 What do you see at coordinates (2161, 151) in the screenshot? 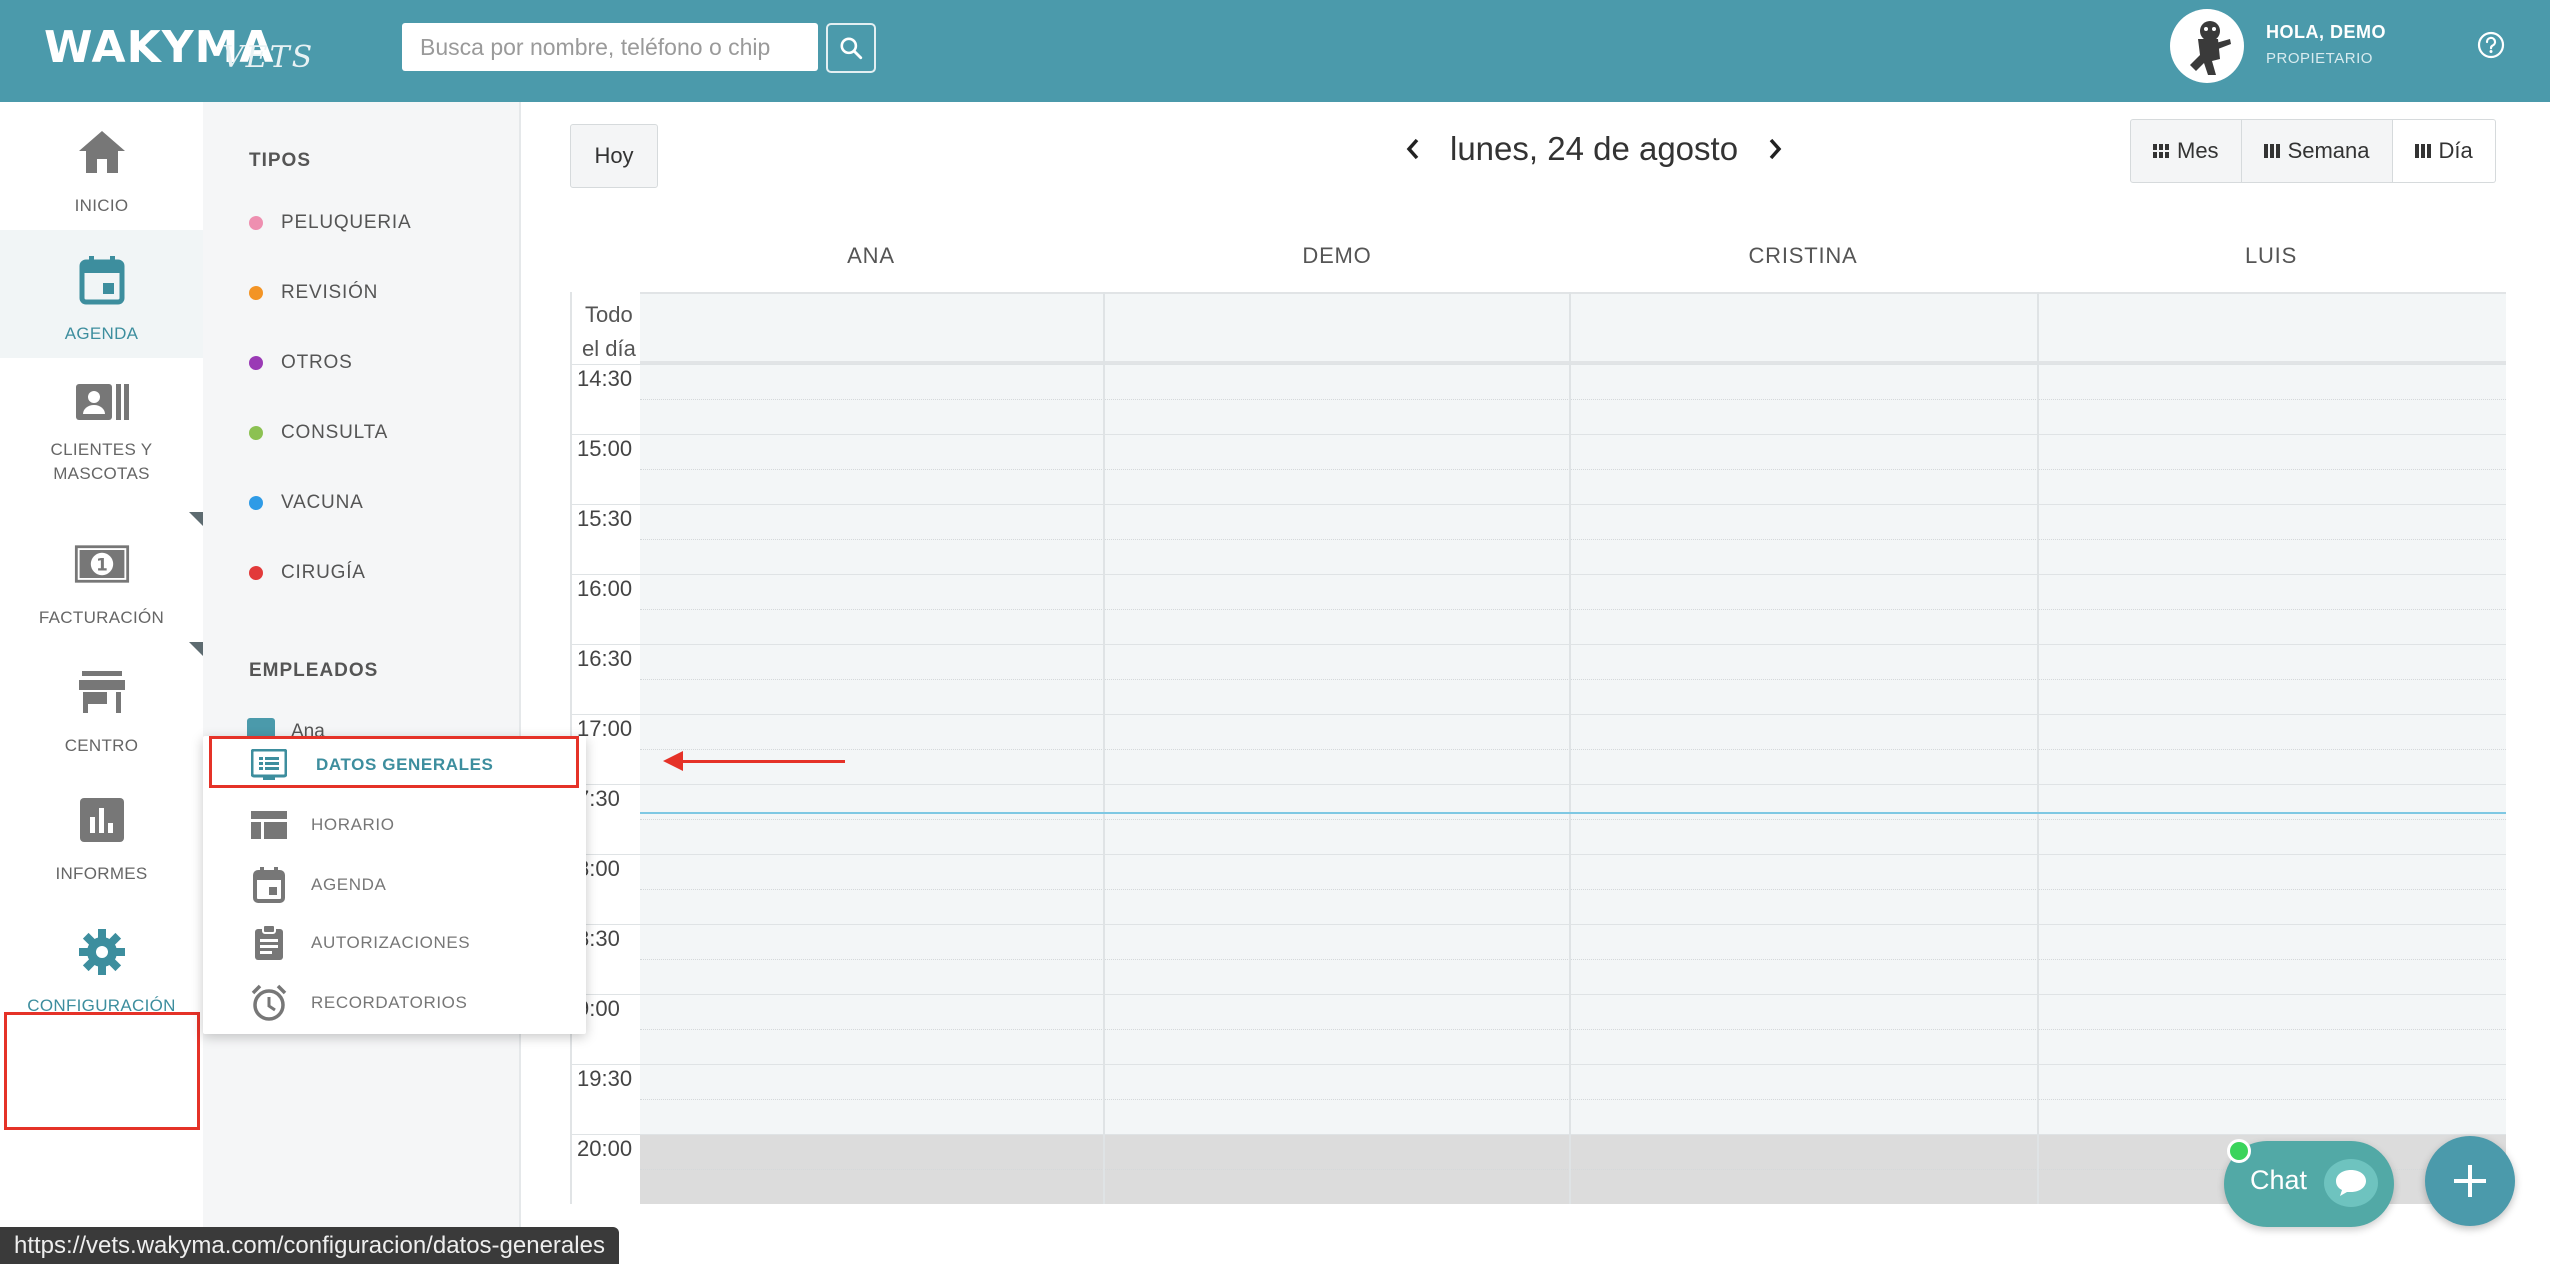
I see `grid-icon` at bounding box center [2161, 151].